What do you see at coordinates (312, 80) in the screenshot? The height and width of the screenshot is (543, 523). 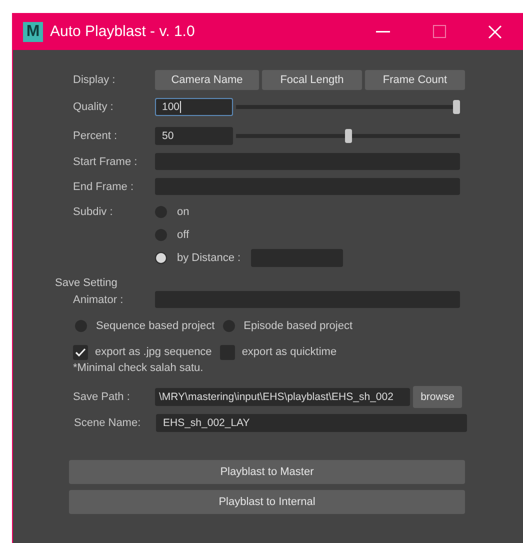 I see `display-toggle-button: Focal Length` at bounding box center [312, 80].